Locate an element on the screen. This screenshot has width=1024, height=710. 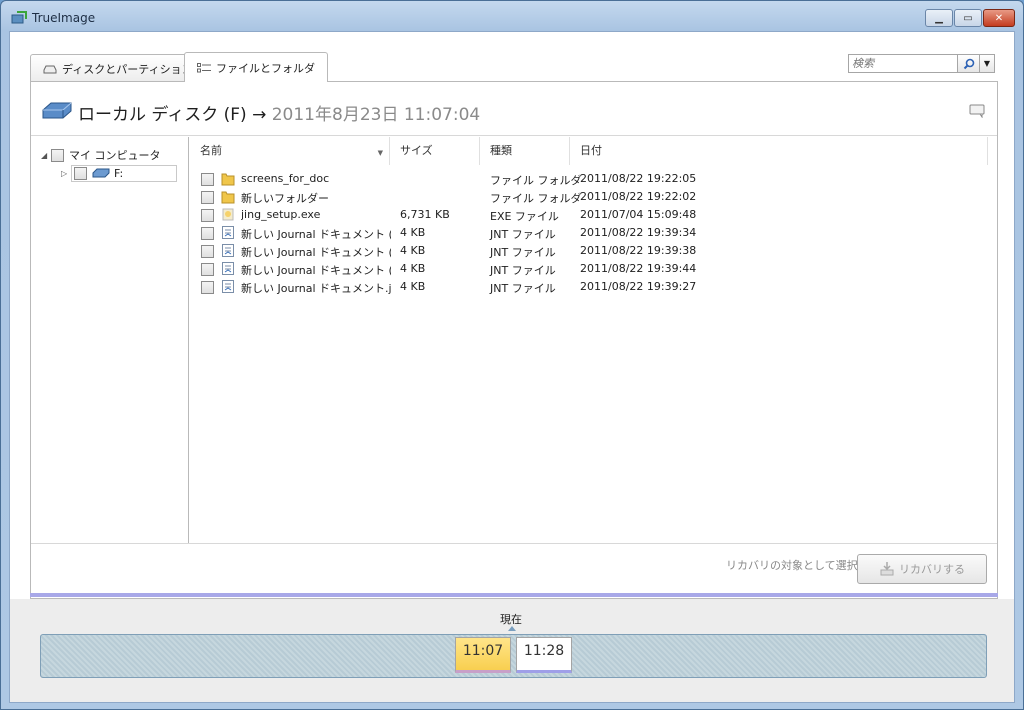
column-label: 日付 is located at coordinates (591, 150).